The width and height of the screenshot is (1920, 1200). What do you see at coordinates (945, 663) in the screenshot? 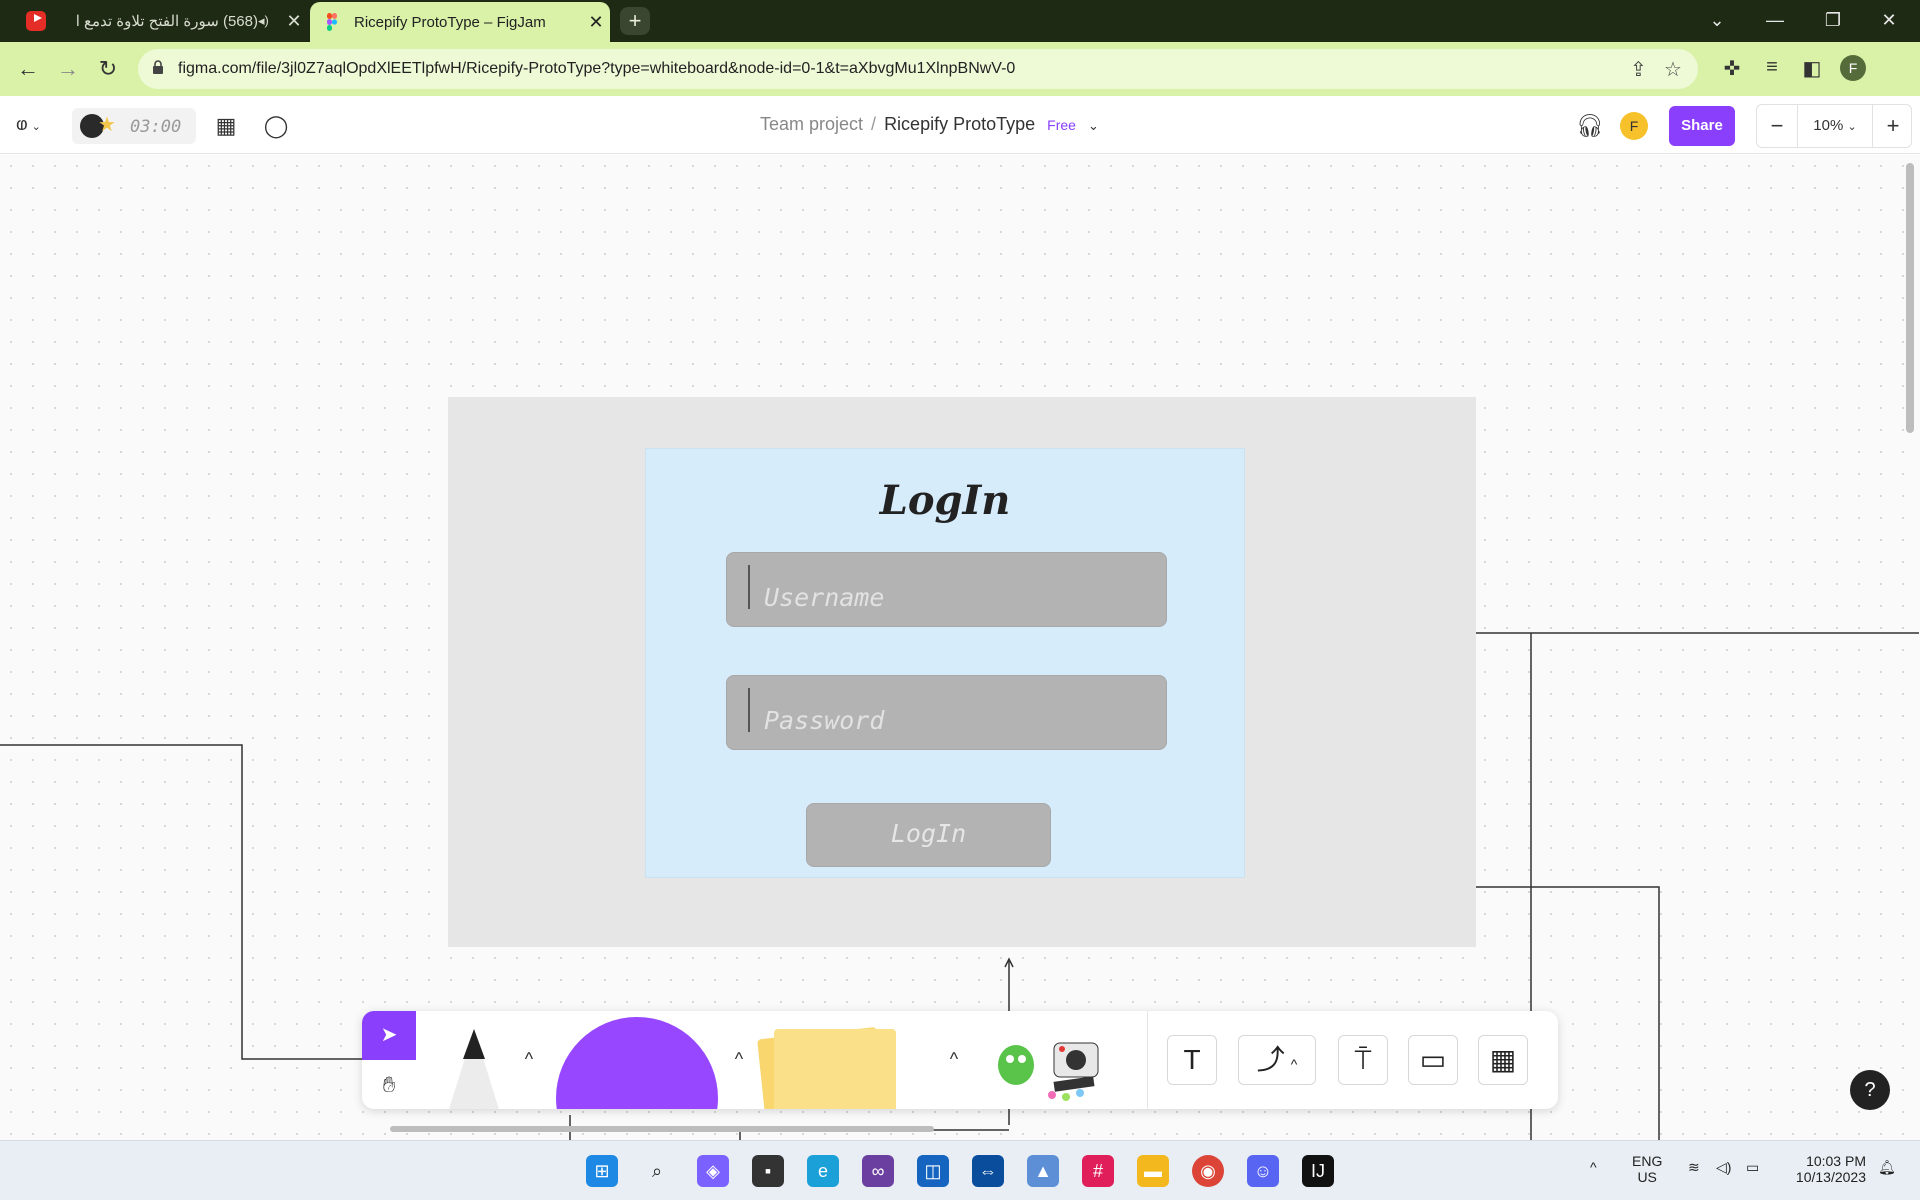
I see `login-card: LogIn Username Password LogIn` at bounding box center [945, 663].